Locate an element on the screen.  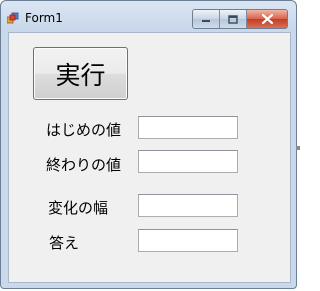
end-value-label: 終わりの値 is located at coordinates (84, 165).